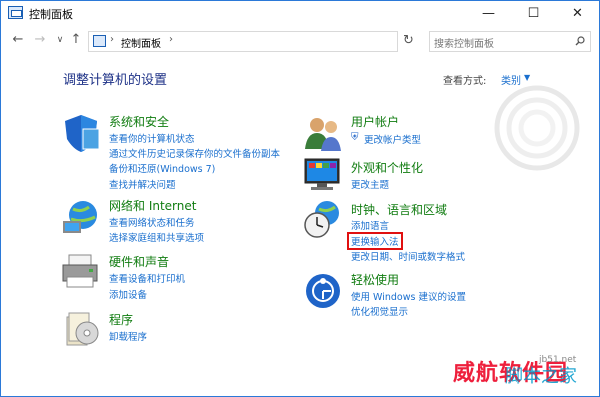 This screenshot has width=600, height=397. I want to click on category-title-network: 网络和 Internet, so click(152, 205).